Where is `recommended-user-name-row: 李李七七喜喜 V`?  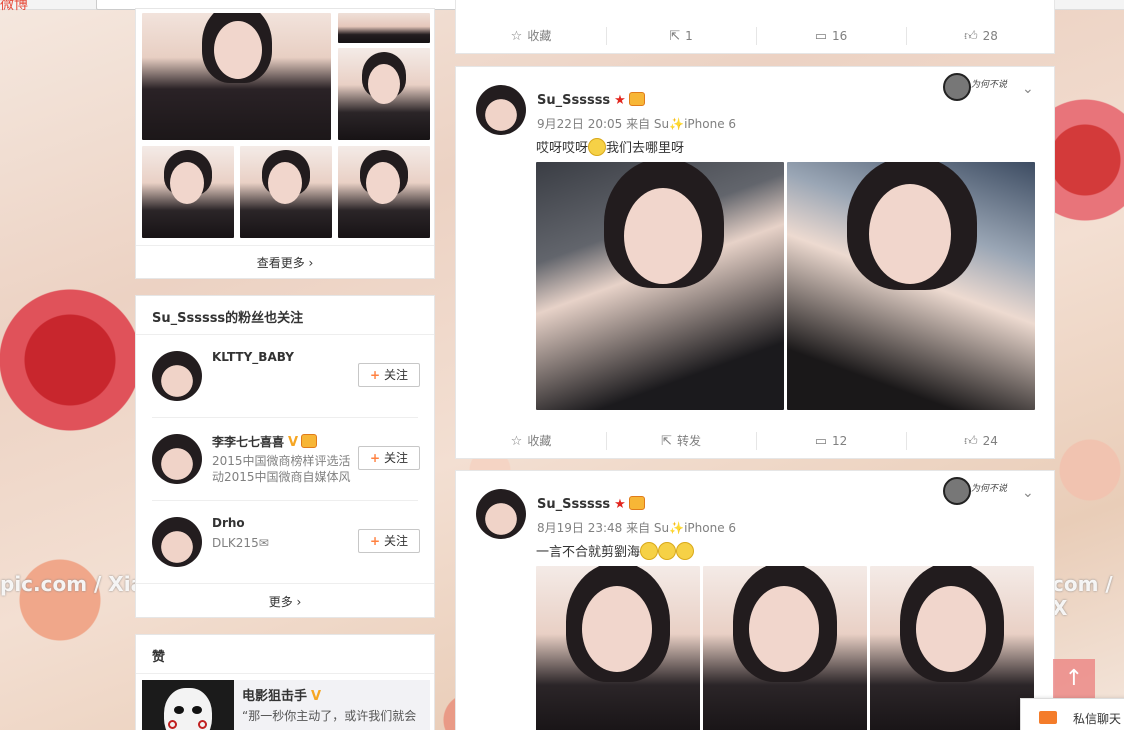
recommended-user-name-row: 李李七七喜喜 V is located at coordinates (265, 441).